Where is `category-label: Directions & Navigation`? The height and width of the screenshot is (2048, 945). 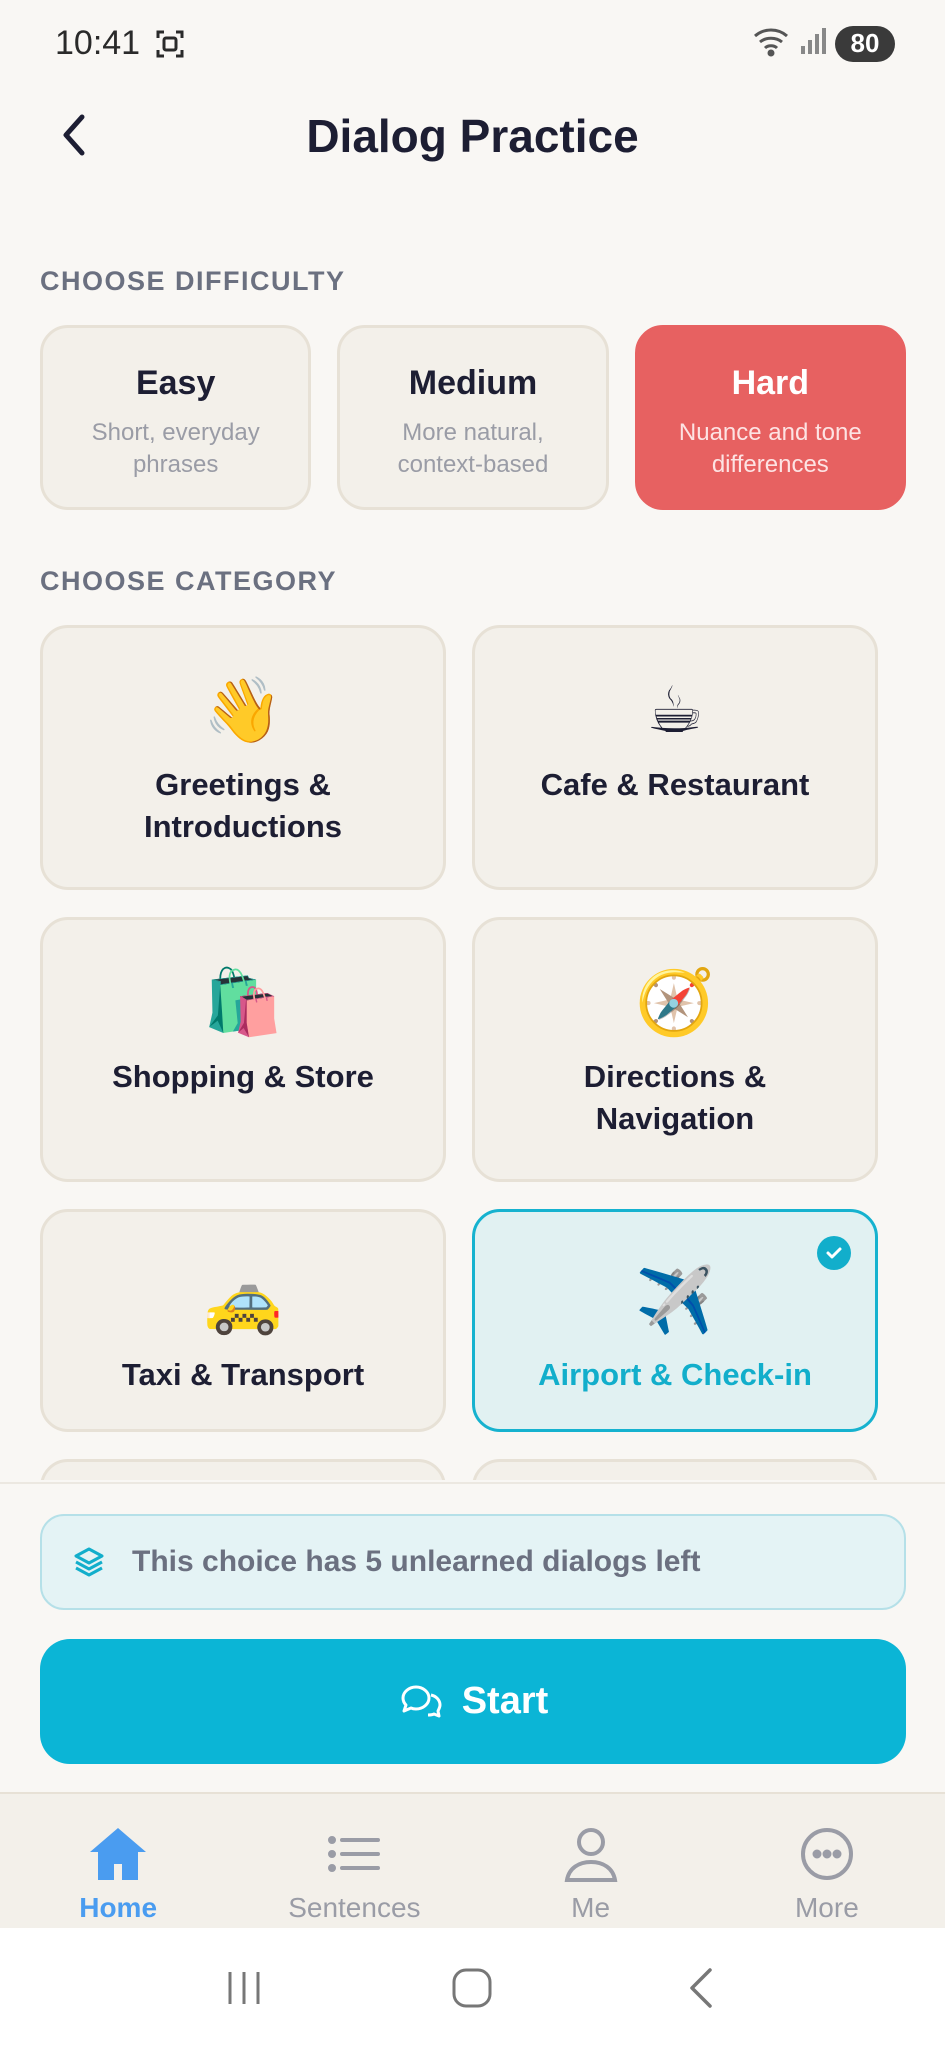
category-label: Directions & Navigation is located at coordinates (675, 1097).